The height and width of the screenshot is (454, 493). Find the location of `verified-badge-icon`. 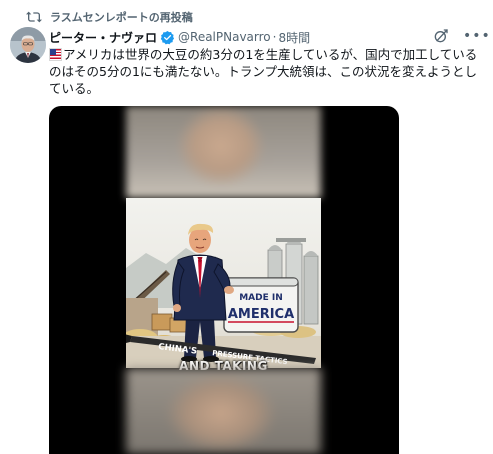

verified-badge-icon is located at coordinates (167, 37).